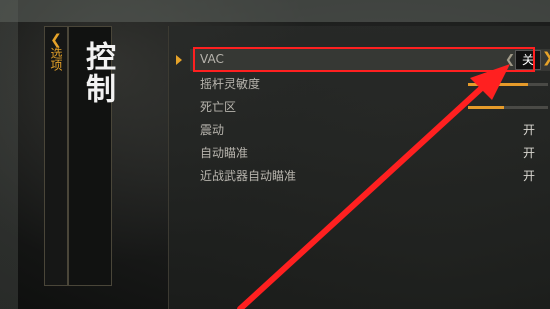 The image size is (550, 309). What do you see at coordinates (179, 60) in the screenshot?
I see `selection-arrow-icon` at bounding box center [179, 60].